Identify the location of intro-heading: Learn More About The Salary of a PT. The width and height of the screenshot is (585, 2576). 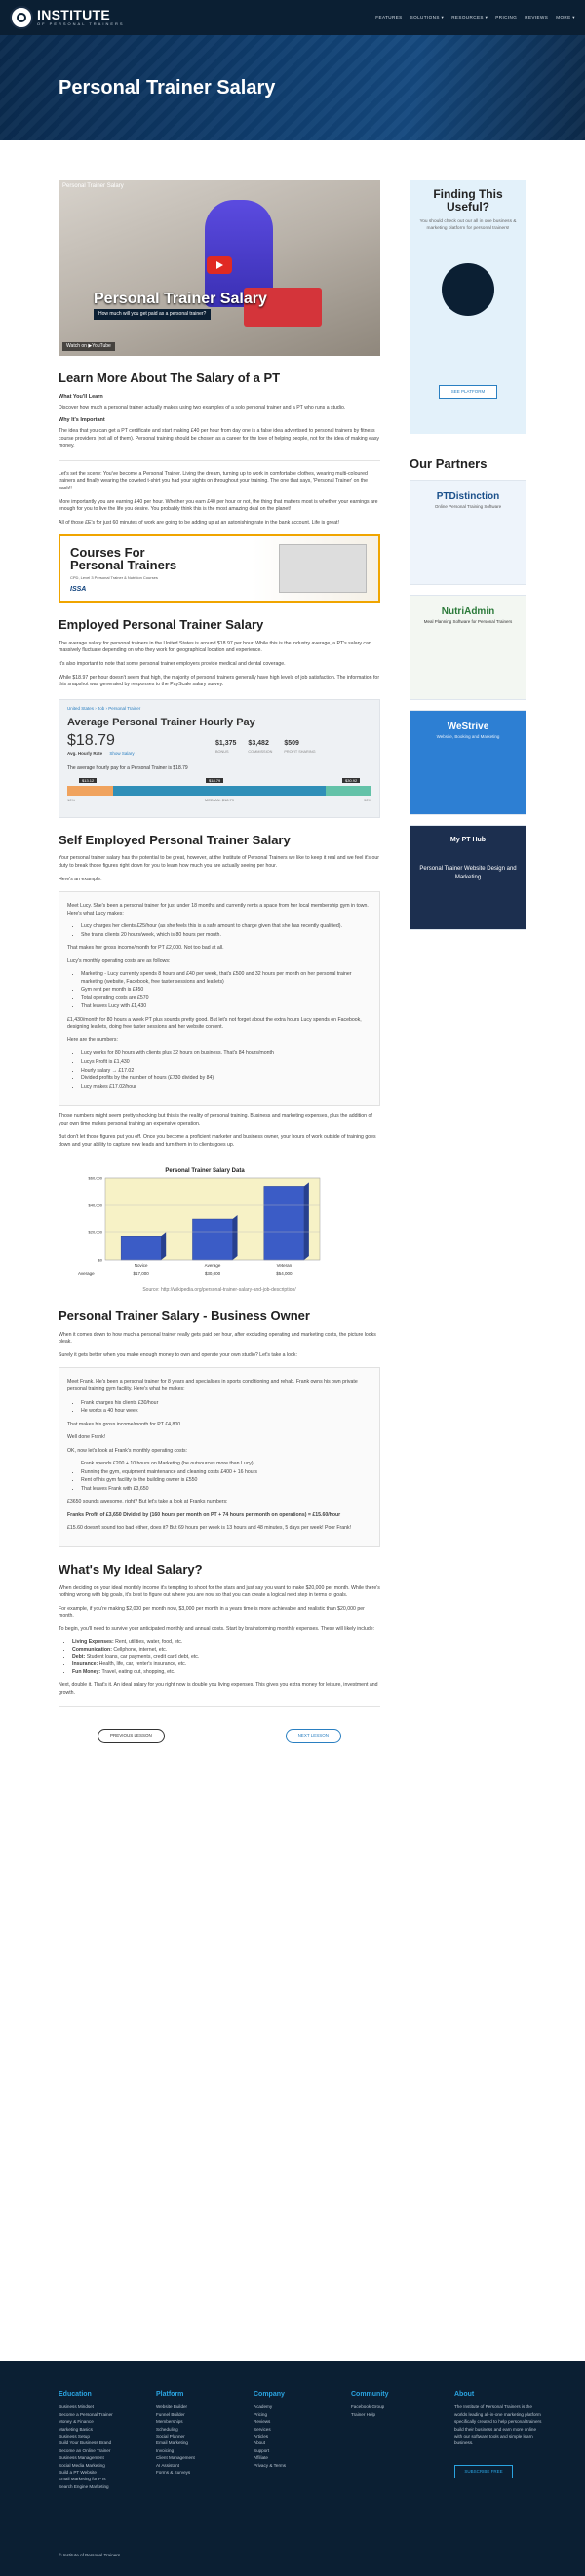
(169, 378).